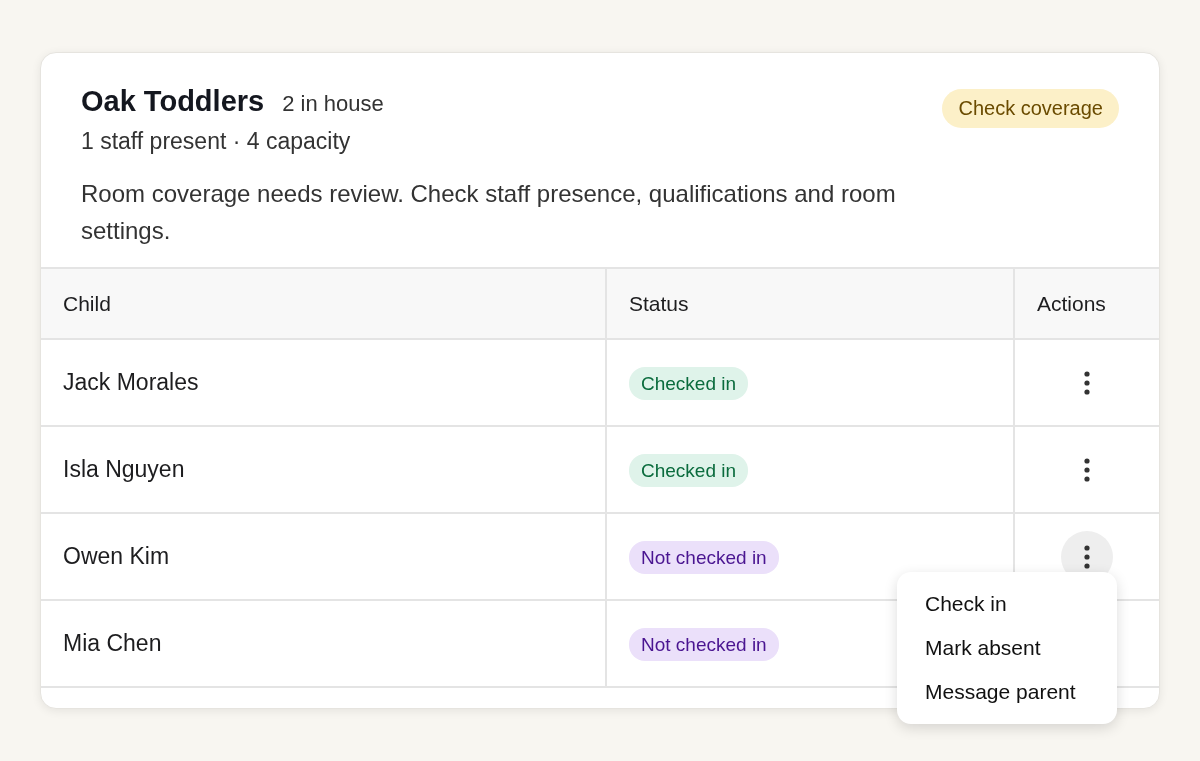  I want to click on menu-item: Check in, so click(1007, 604).